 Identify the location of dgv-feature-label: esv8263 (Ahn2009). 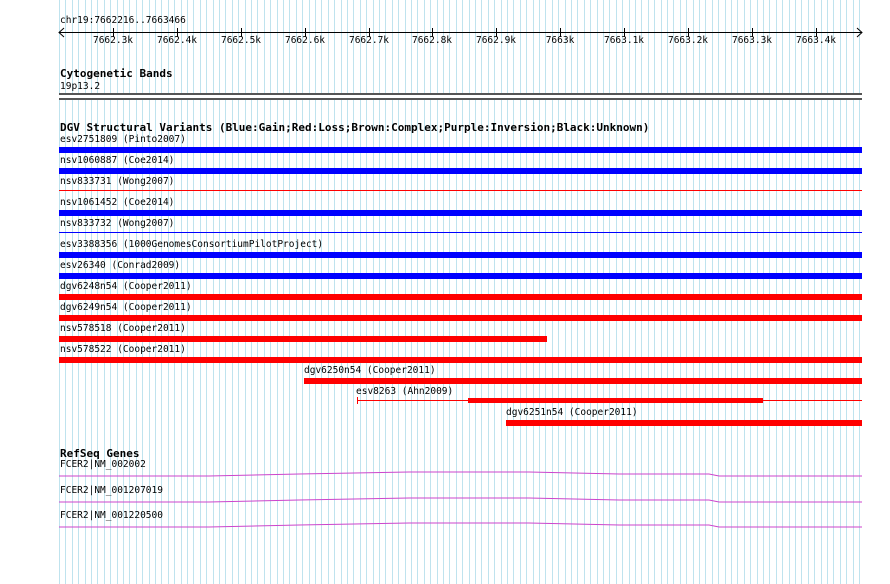
(404, 391).